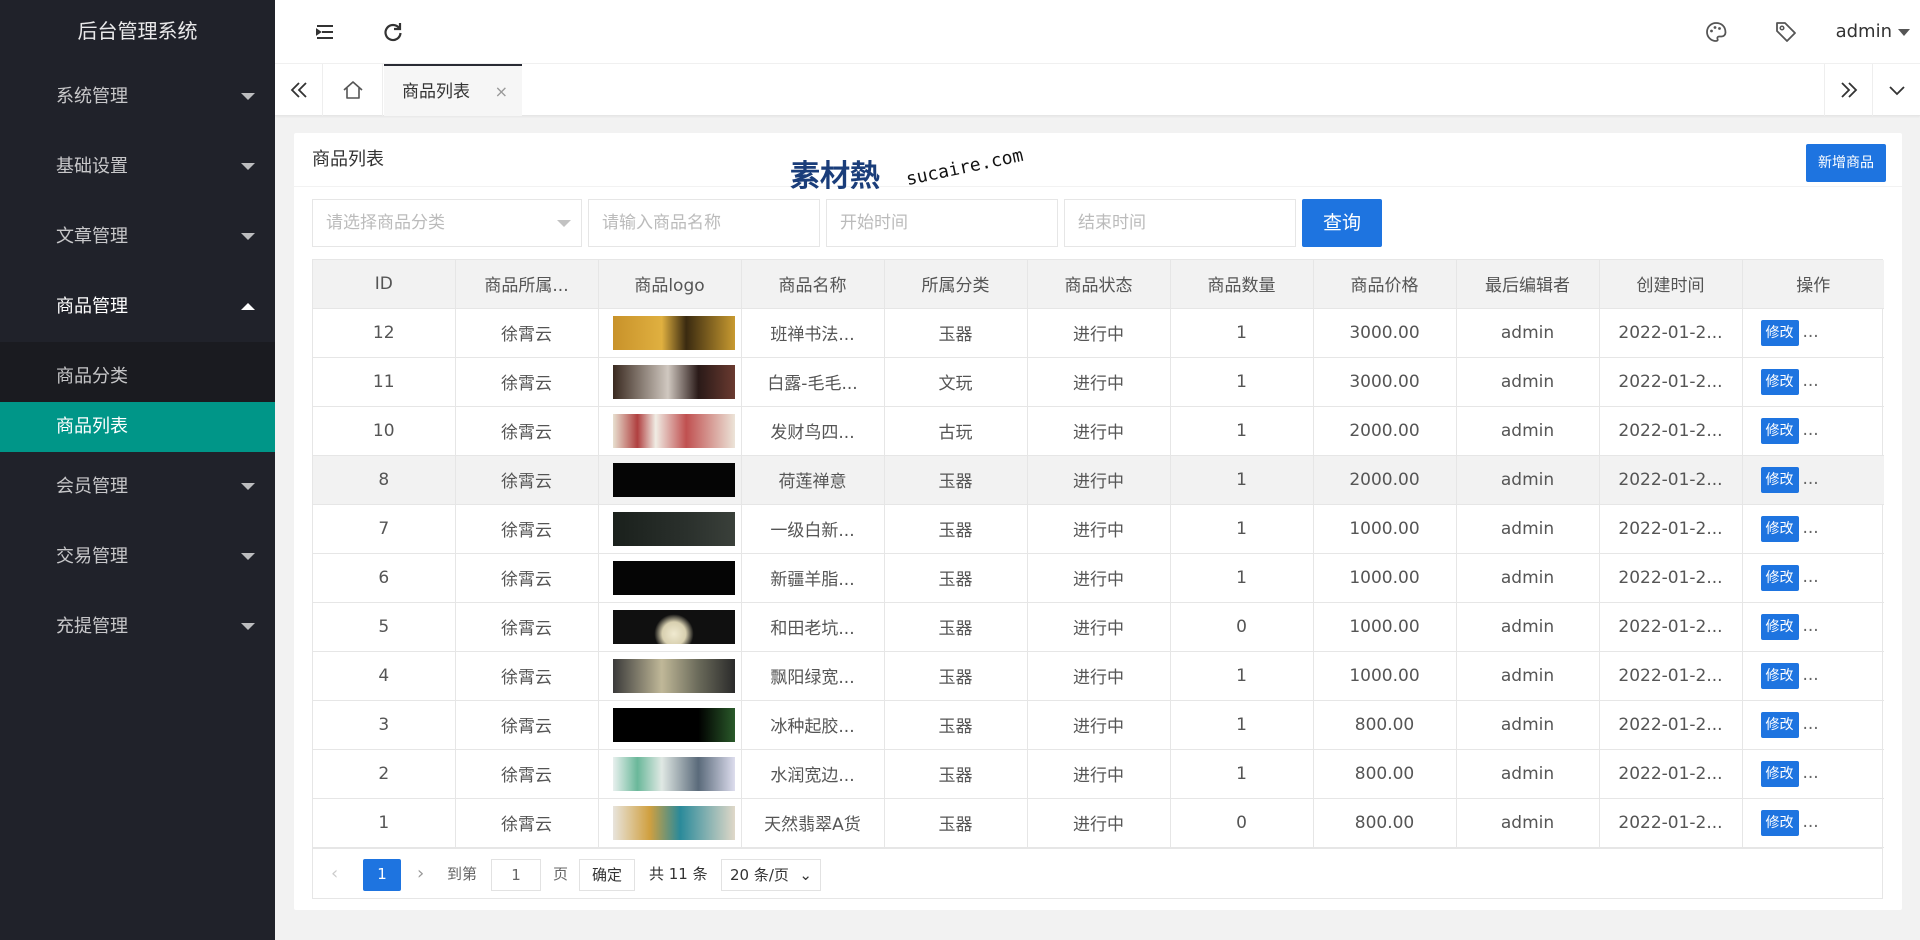  What do you see at coordinates (1242, 284) in the screenshot?
I see `col-header-quantity: 商品数量` at bounding box center [1242, 284].